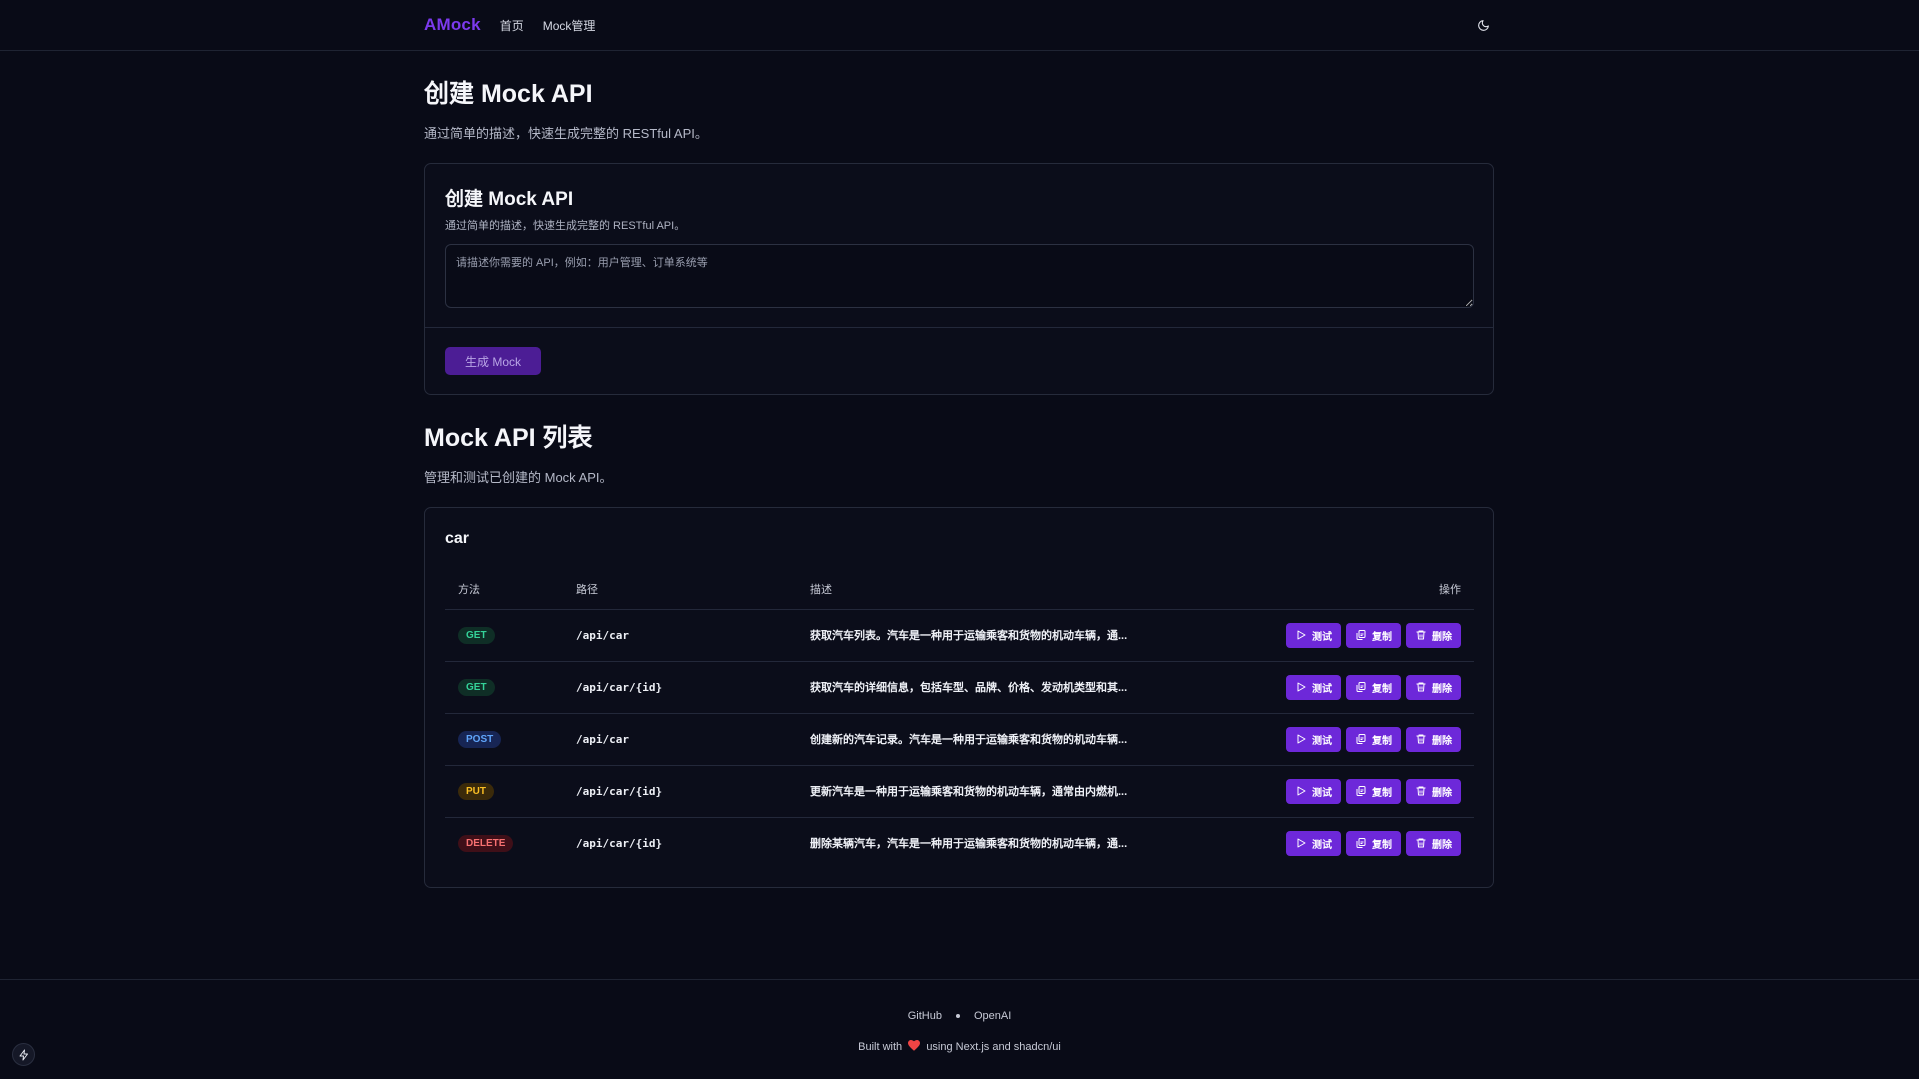  I want to click on nav-link-home: 首页, so click(512, 25).